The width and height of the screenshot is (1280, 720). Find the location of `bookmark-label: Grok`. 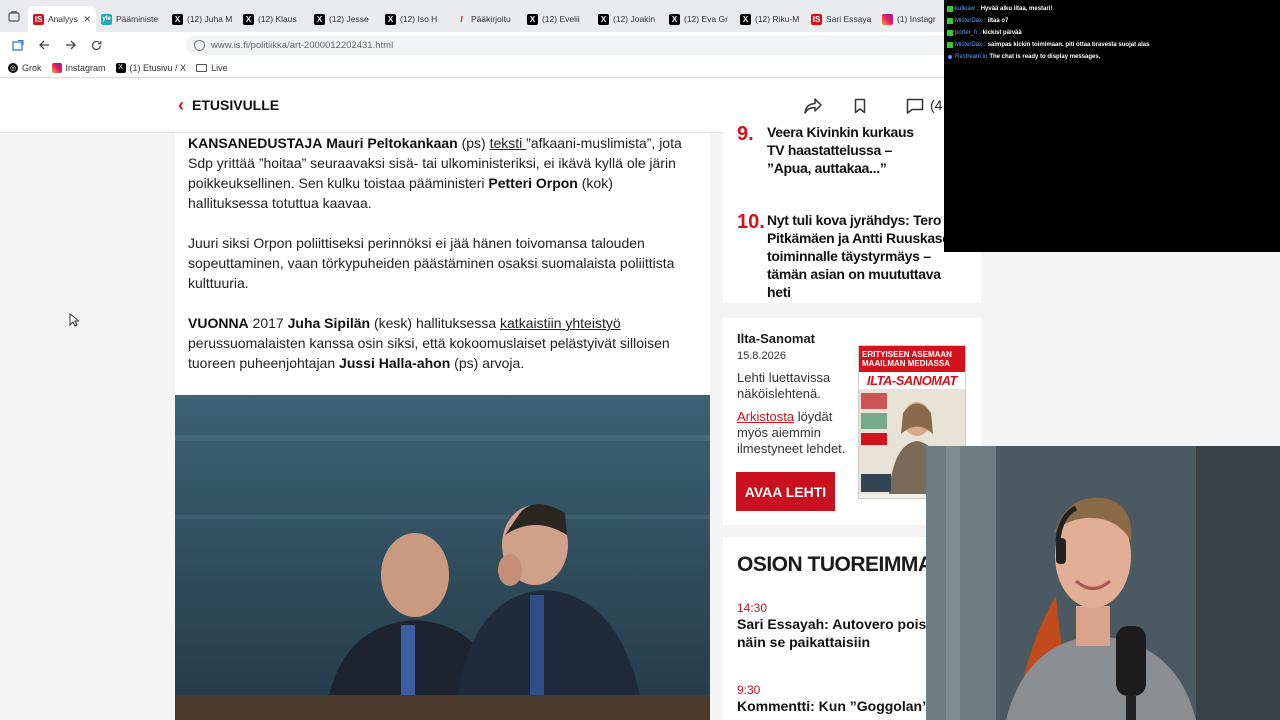

bookmark-label: Grok is located at coordinates (32, 67).